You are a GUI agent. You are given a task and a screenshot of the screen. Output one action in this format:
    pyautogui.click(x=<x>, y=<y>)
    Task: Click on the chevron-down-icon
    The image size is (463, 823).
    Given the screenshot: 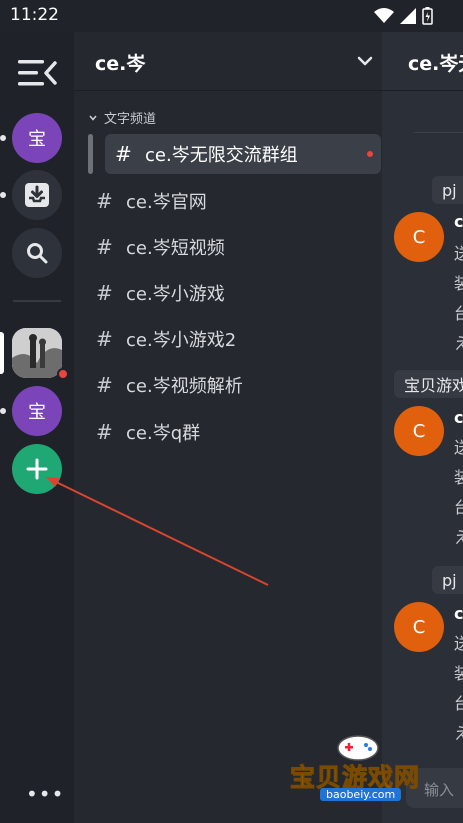 What is the action you would take?
    pyautogui.click(x=365, y=61)
    